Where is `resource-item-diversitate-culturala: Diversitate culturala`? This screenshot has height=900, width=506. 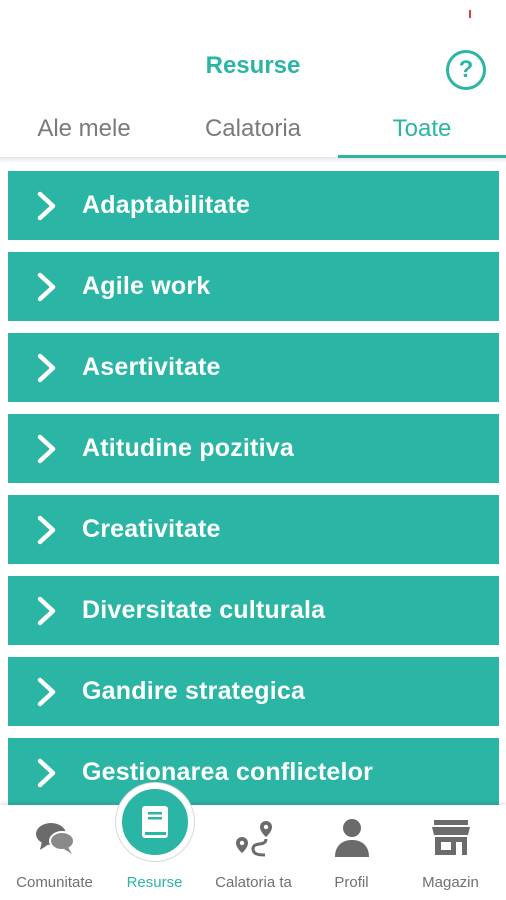
resource-item-diversitate-culturala: Diversitate culturala is located at coordinates (253, 610).